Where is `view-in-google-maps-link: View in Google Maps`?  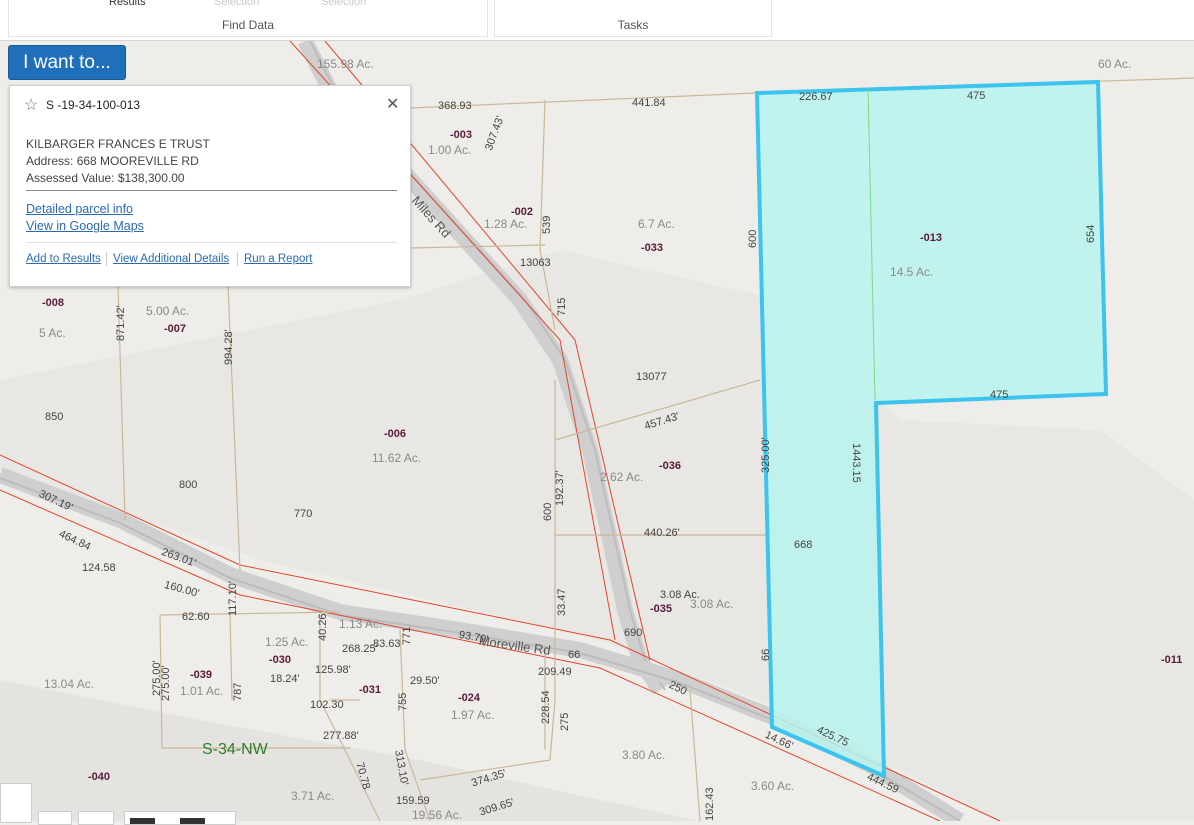 view-in-google-maps-link: View in Google Maps is located at coordinates (85, 226).